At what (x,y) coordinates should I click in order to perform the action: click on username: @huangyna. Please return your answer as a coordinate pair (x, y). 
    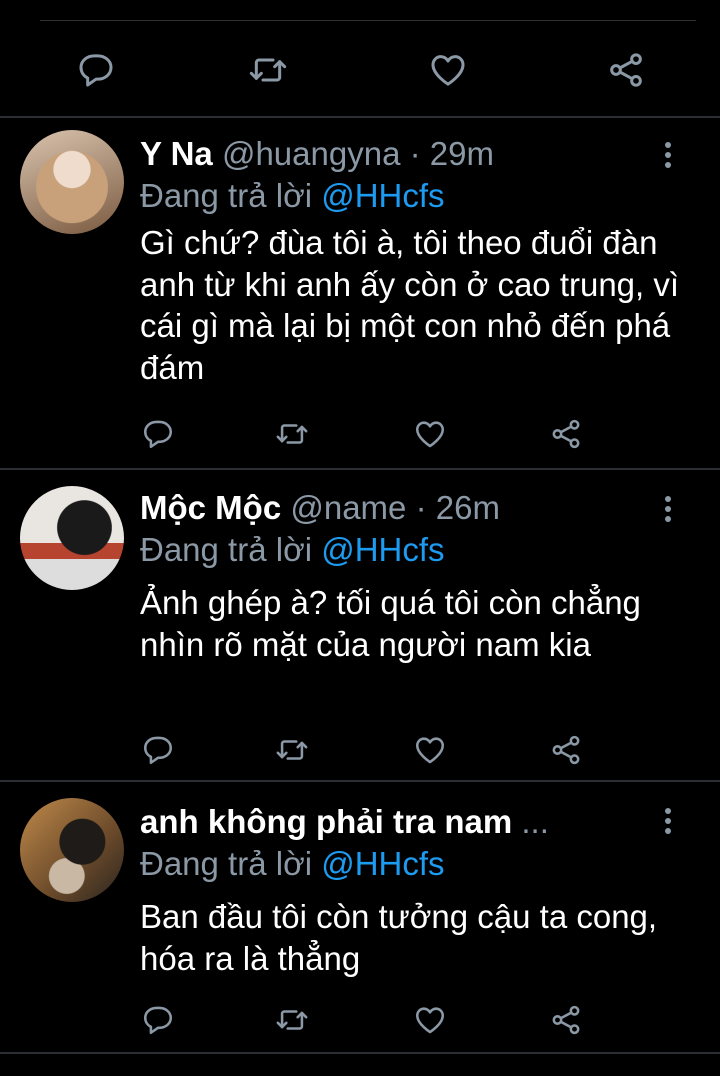
    Looking at the image, I should click on (311, 153).